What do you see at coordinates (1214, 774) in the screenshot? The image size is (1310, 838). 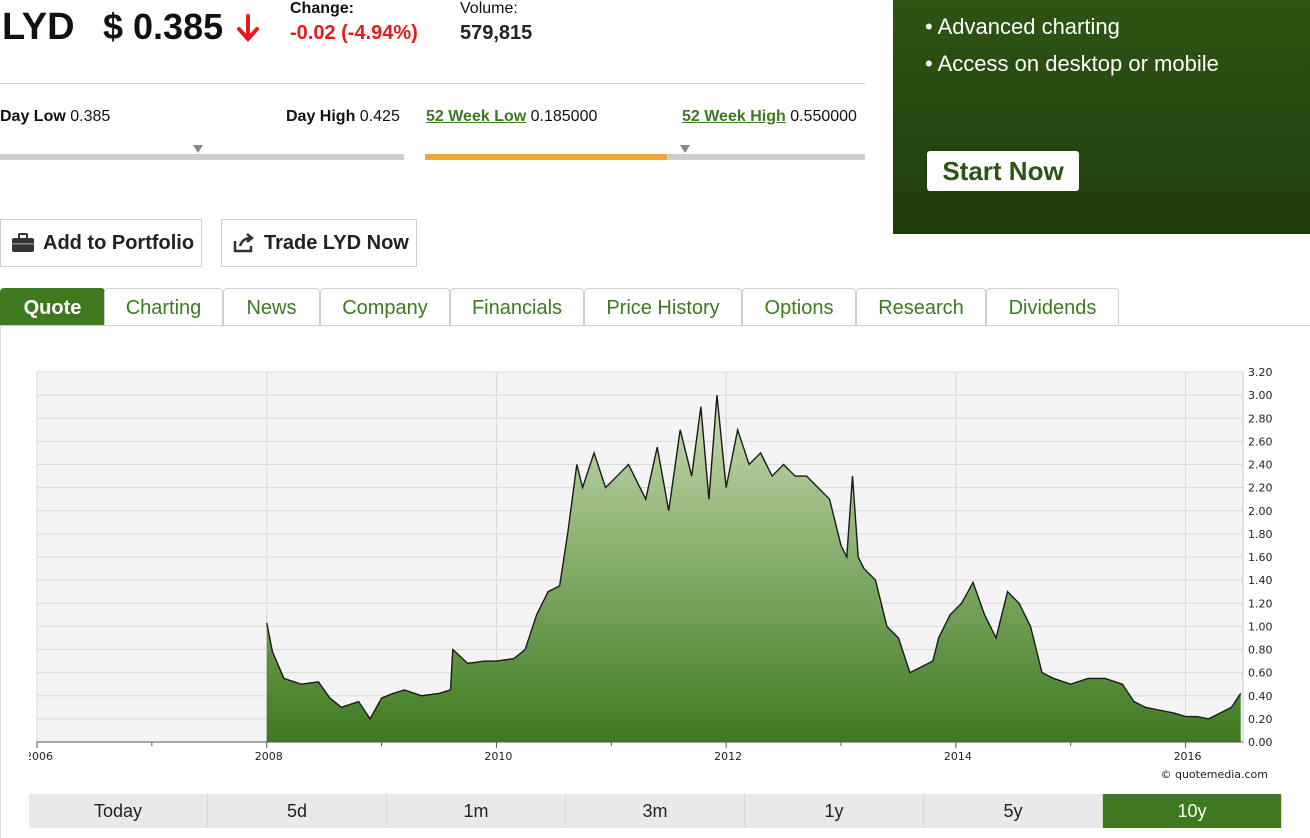 I see `watermark: © quotemedia.com` at bounding box center [1214, 774].